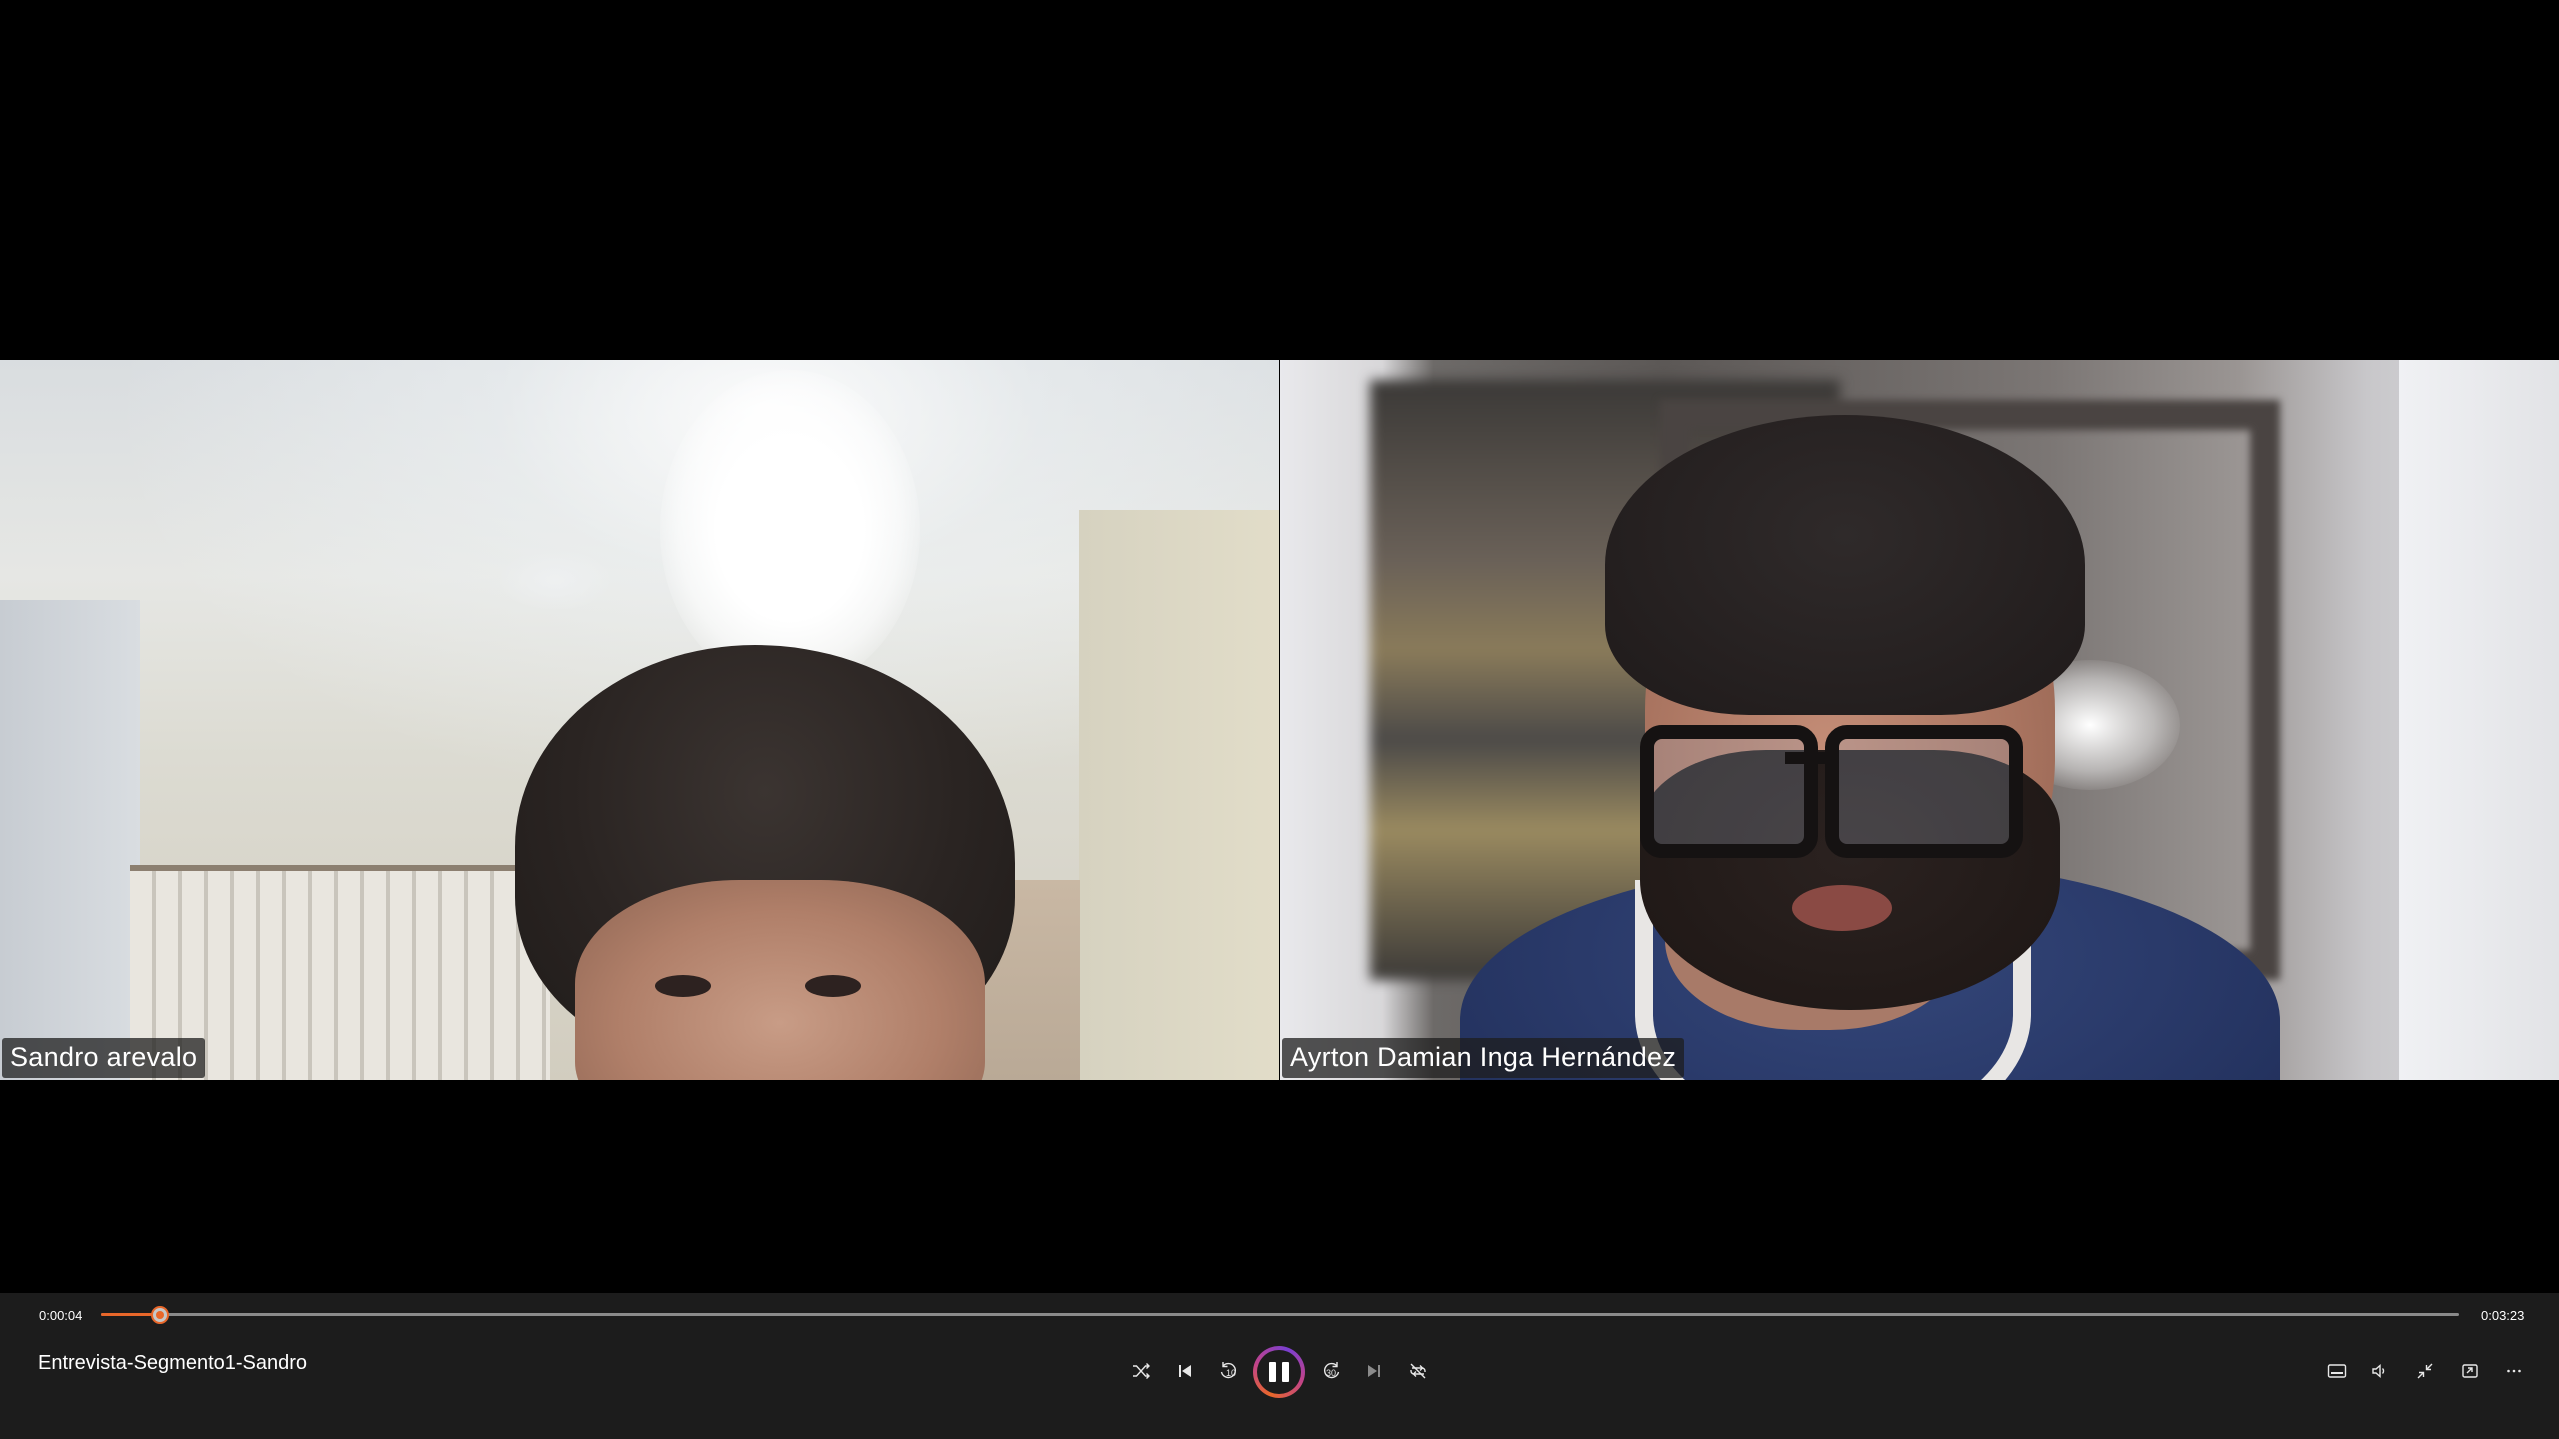 The width and height of the screenshot is (2559, 1439). I want to click on shuffle-icon, so click(1141, 1371).